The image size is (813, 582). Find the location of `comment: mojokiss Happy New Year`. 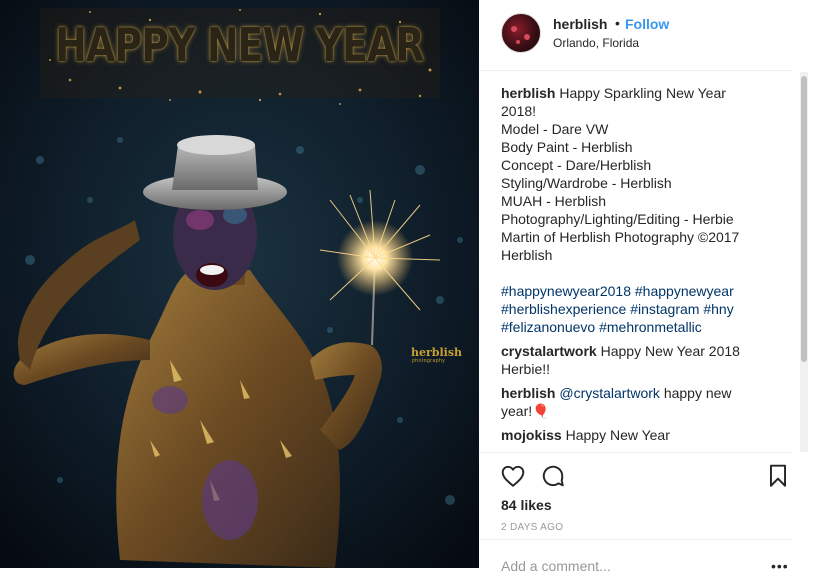

comment: mojokiss Happy New Year is located at coordinates (636, 435).